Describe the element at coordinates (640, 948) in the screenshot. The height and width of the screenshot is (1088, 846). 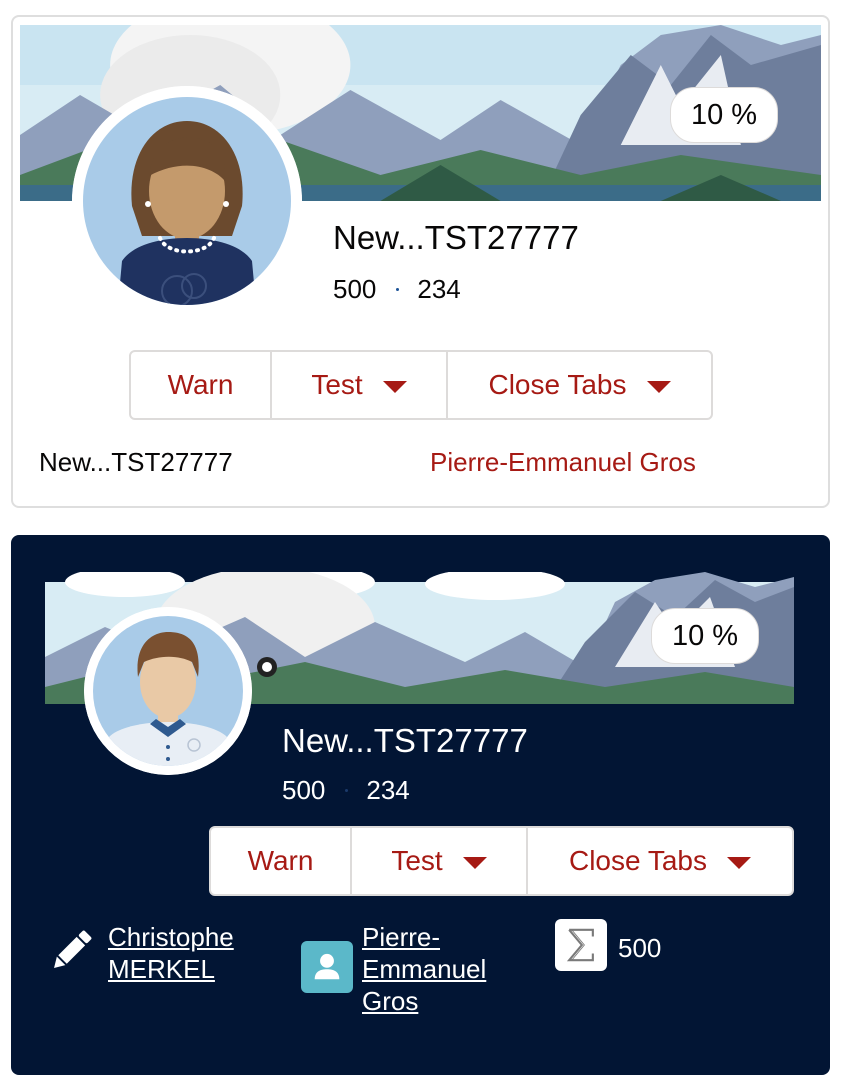
I see `sum-value: 500` at that location.